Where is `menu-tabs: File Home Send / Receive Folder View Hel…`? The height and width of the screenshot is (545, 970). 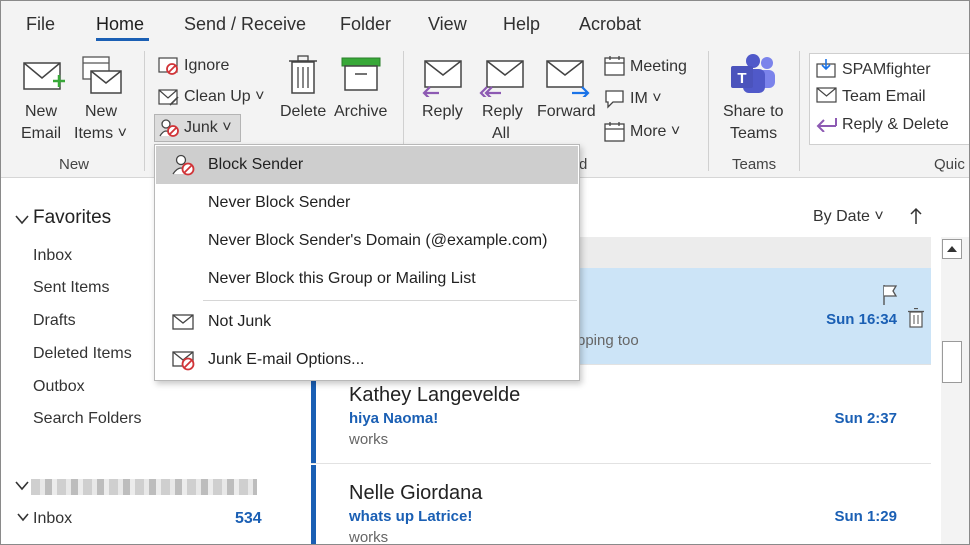 menu-tabs: File Home Send / Receive Folder View Hel… is located at coordinates (485, 23).